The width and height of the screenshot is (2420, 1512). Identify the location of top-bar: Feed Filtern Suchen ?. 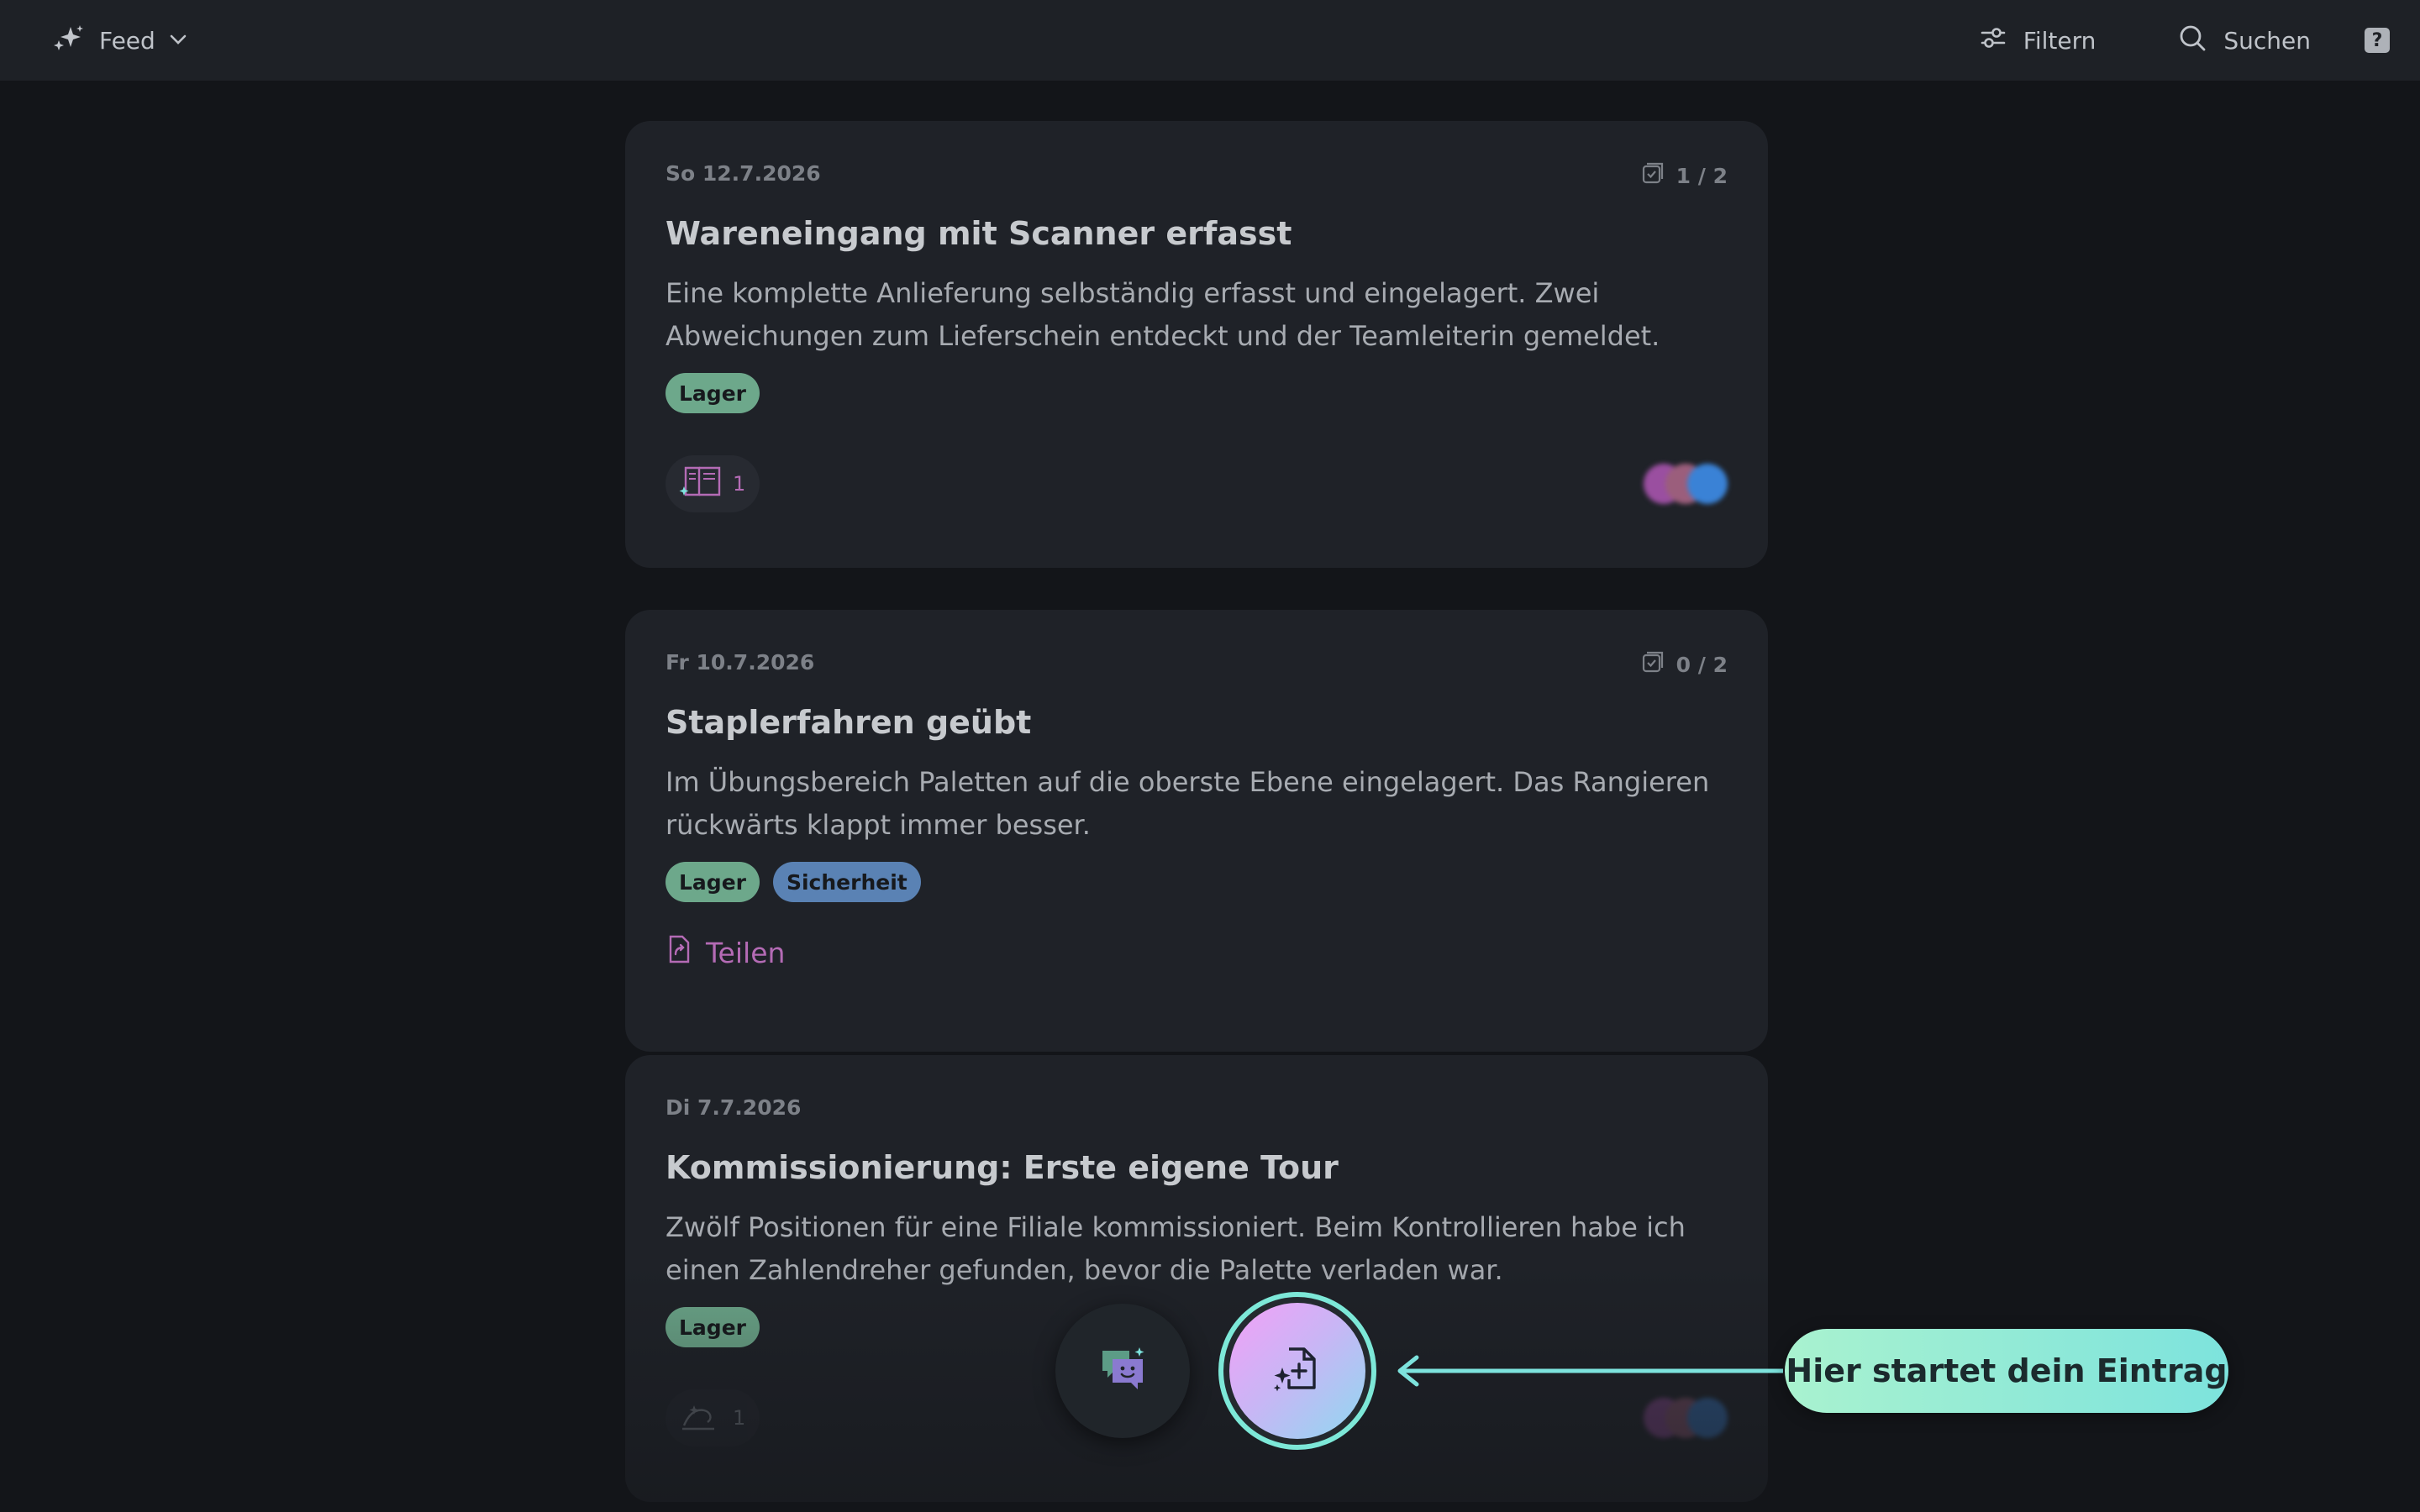
(1210, 40).